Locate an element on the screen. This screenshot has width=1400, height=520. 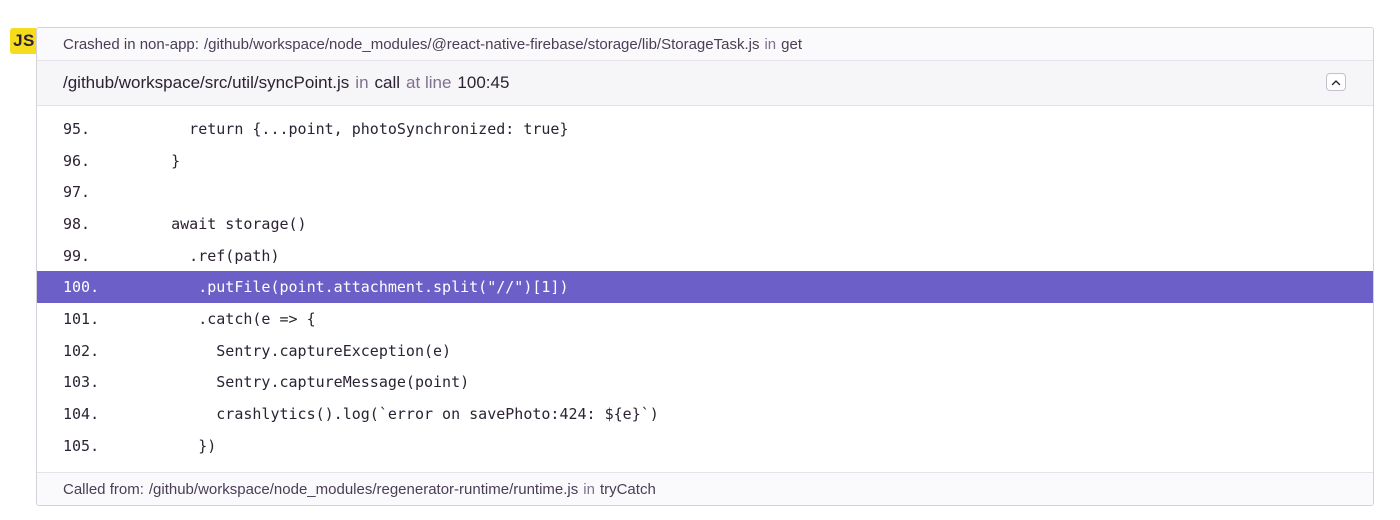
collapse-frame-button is located at coordinates (1336, 82).